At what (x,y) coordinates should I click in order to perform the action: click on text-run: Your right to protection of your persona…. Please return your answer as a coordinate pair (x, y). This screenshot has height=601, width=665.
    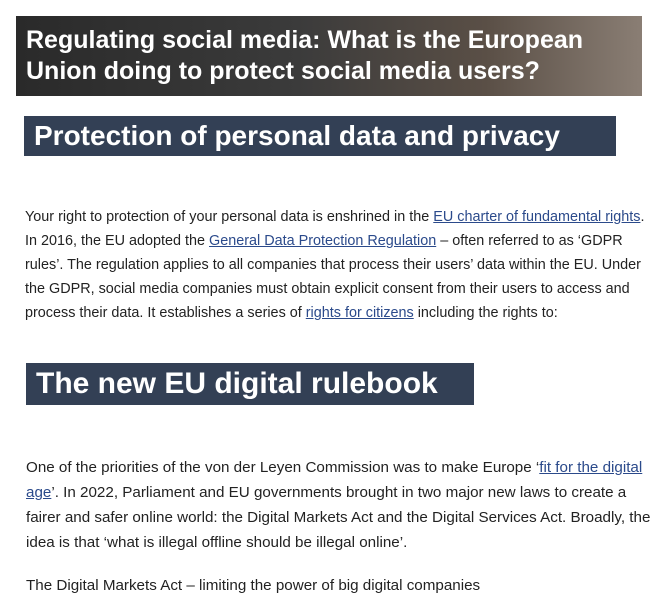
    Looking at the image, I should click on (229, 217).